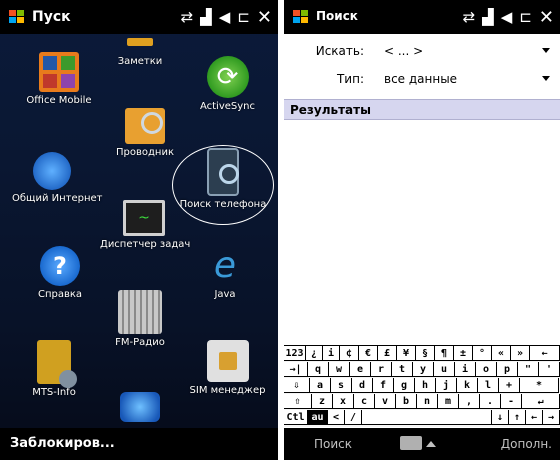 This screenshot has width=560, height=460. I want to click on keyboard-key: ¶, so click(444, 353).